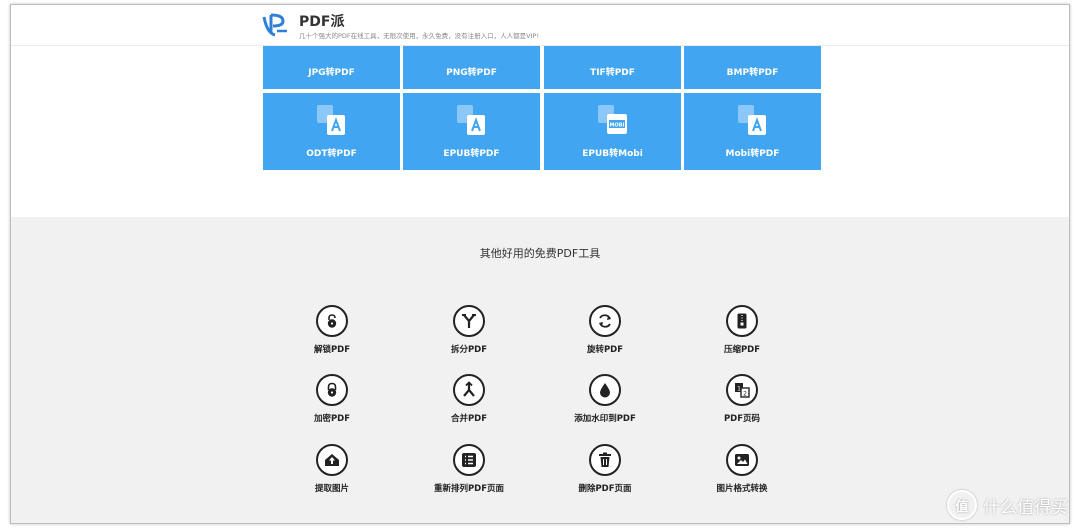 Image resolution: width=1080 pixels, height=532 pixels. What do you see at coordinates (419, 36) in the screenshot?
I see `brand-tagline: 几十个强大的PDF在线工具，无限次使用，永久免费，没有注册入口，人人都是VIP!` at bounding box center [419, 36].